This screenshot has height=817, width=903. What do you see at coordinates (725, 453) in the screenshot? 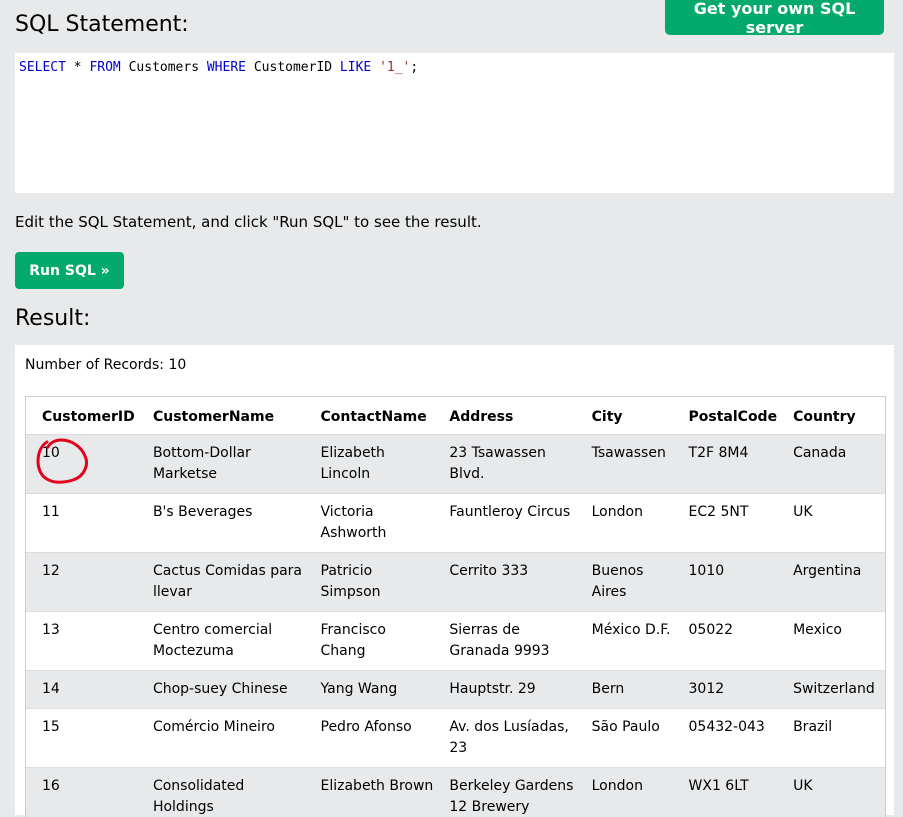
I see `table-cell-text: T2F 8M4` at bounding box center [725, 453].